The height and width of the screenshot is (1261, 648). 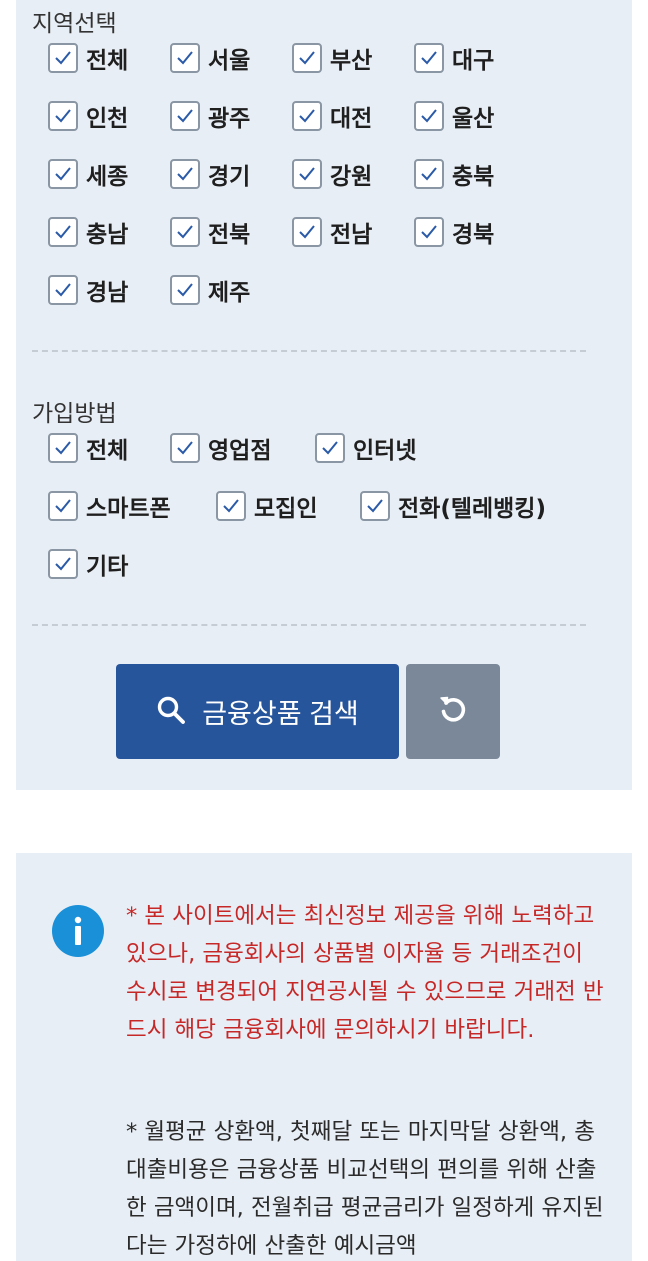 What do you see at coordinates (74, 414) in the screenshot?
I see `join-method-title: 가입방법` at bounding box center [74, 414].